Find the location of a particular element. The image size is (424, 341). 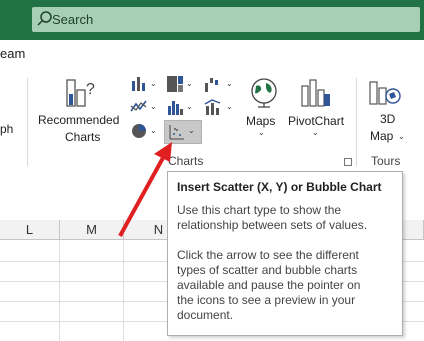

pivotchart-icon is located at coordinates (316, 93).